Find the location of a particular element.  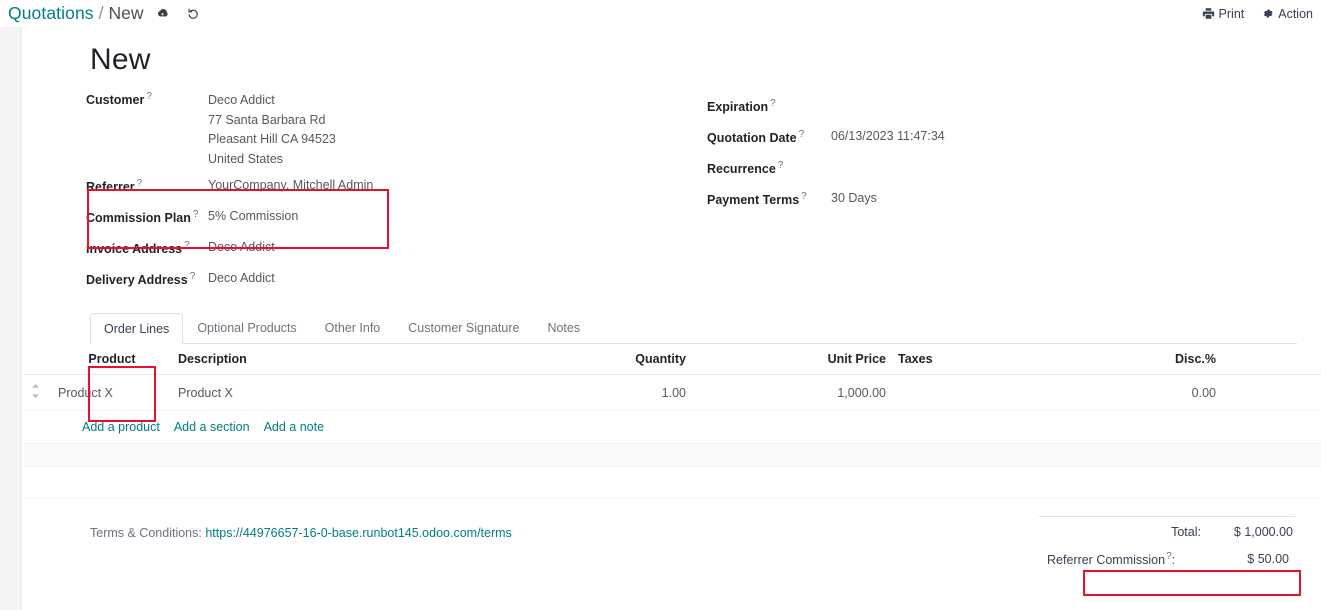

field-invoice-address-value: Deco Addict is located at coordinates (241, 247).